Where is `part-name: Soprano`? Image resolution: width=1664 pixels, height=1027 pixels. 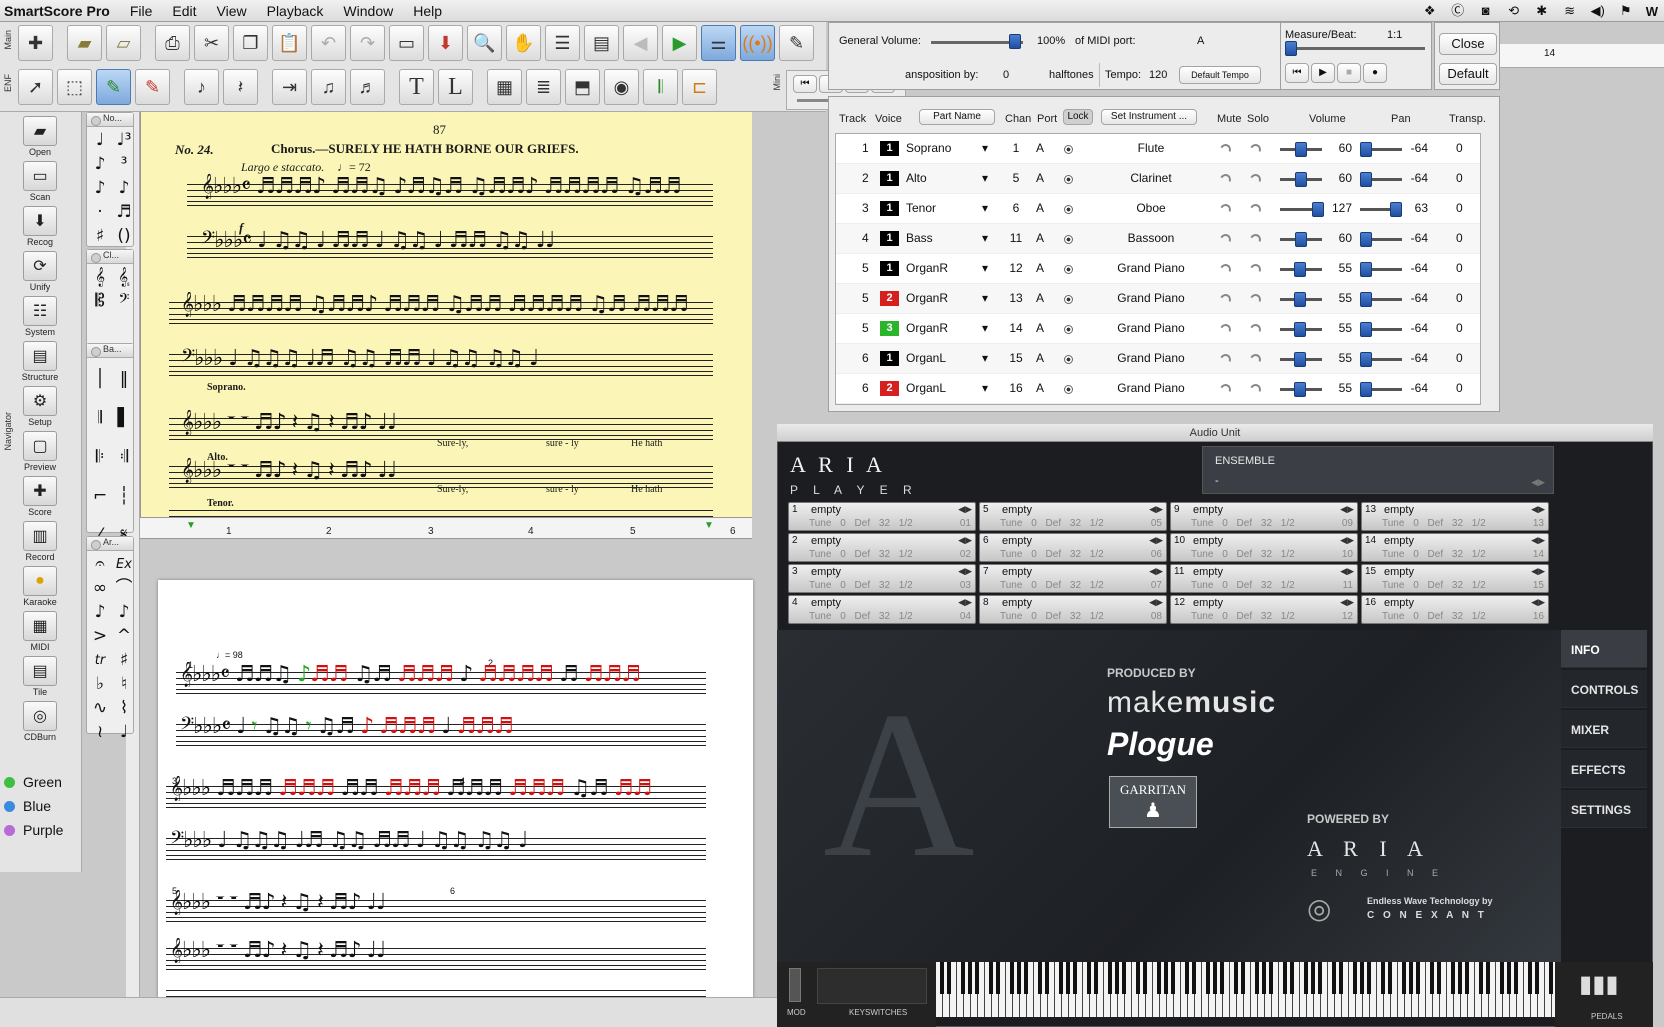 part-name: Soprano is located at coordinates (928, 148).